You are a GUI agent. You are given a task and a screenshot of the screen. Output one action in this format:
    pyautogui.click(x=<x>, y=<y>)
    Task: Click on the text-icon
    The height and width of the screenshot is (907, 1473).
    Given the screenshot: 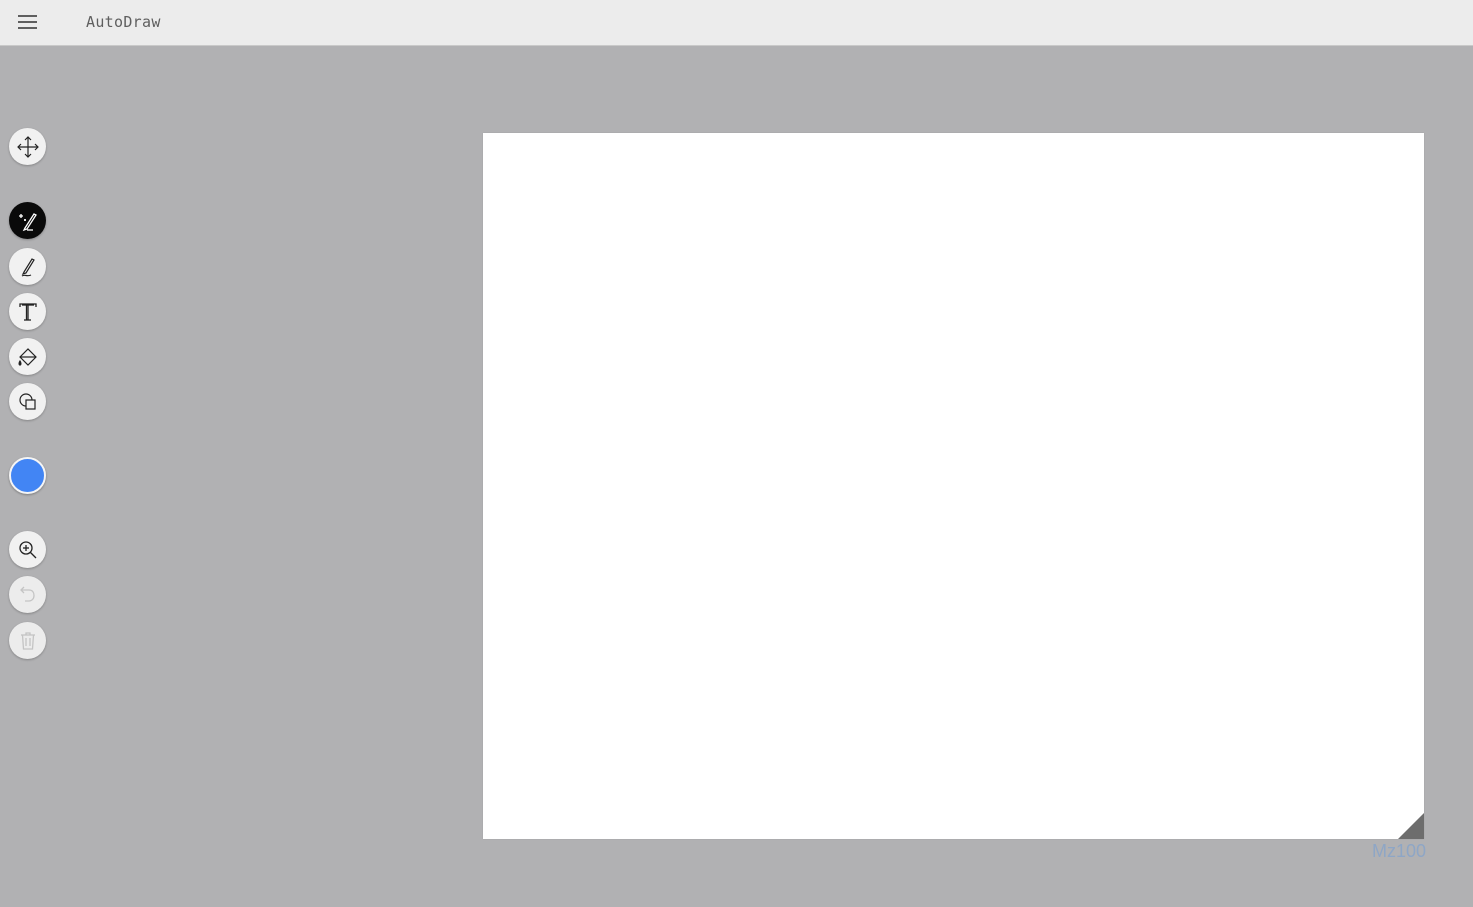 What is the action you would take?
    pyautogui.click(x=27, y=311)
    